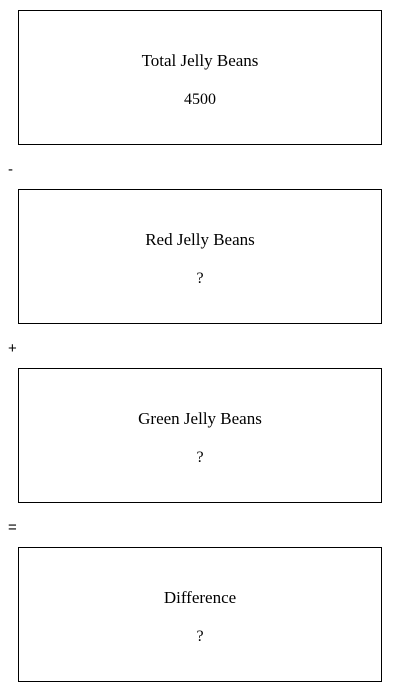 The height and width of the screenshot is (693, 400). What do you see at coordinates (10, 169) in the screenshot?
I see `minus-operator: -` at bounding box center [10, 169].